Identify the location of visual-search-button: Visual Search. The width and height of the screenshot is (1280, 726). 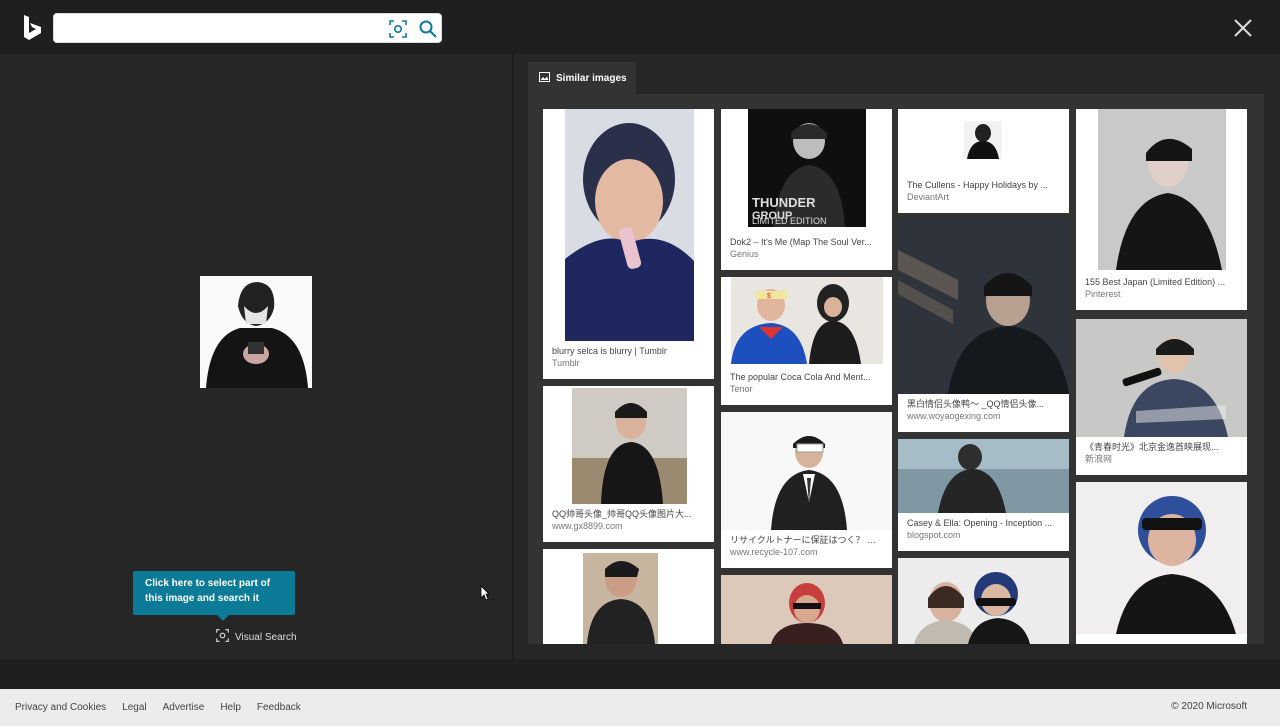
(256, 637).